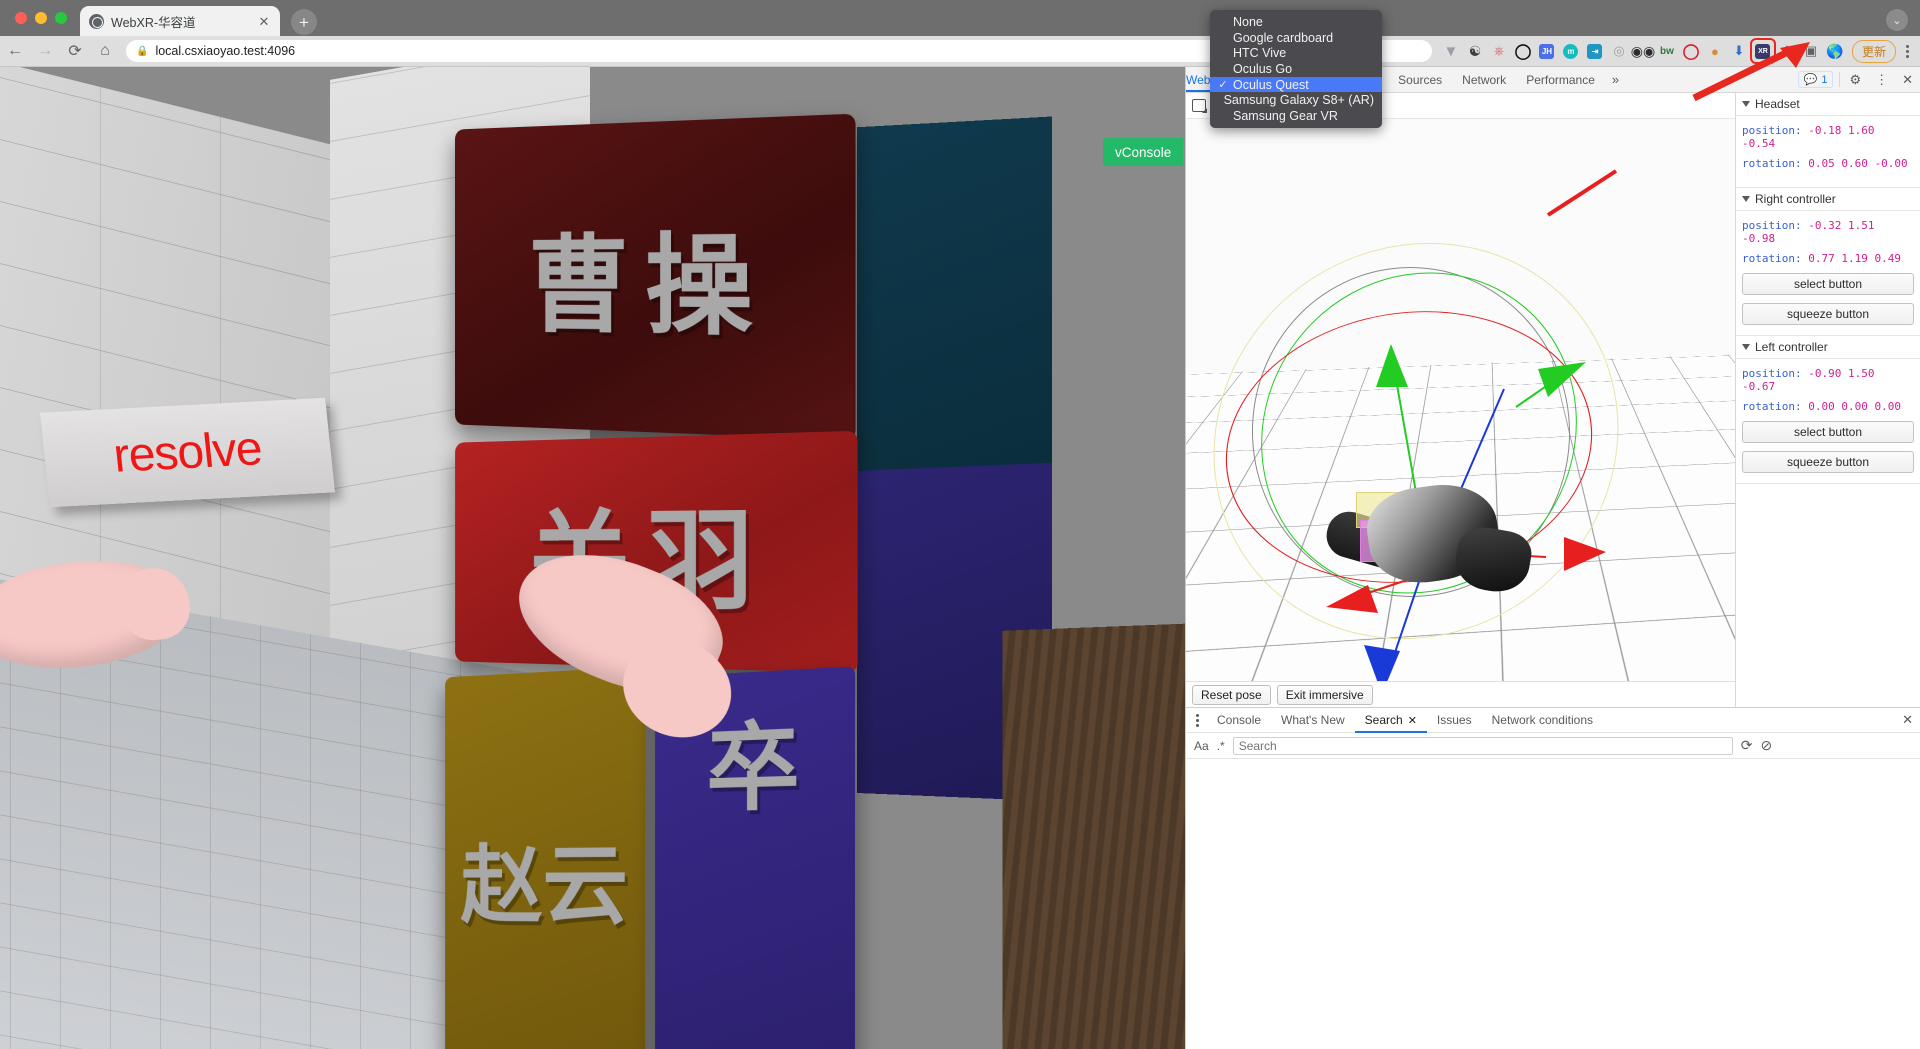 This screenshot has height=1049, width=1920. What do you see at coordinates (1475, 51) in the screenshot?
I see `hat-icon: ☯` at bounding box center [1475, 51].